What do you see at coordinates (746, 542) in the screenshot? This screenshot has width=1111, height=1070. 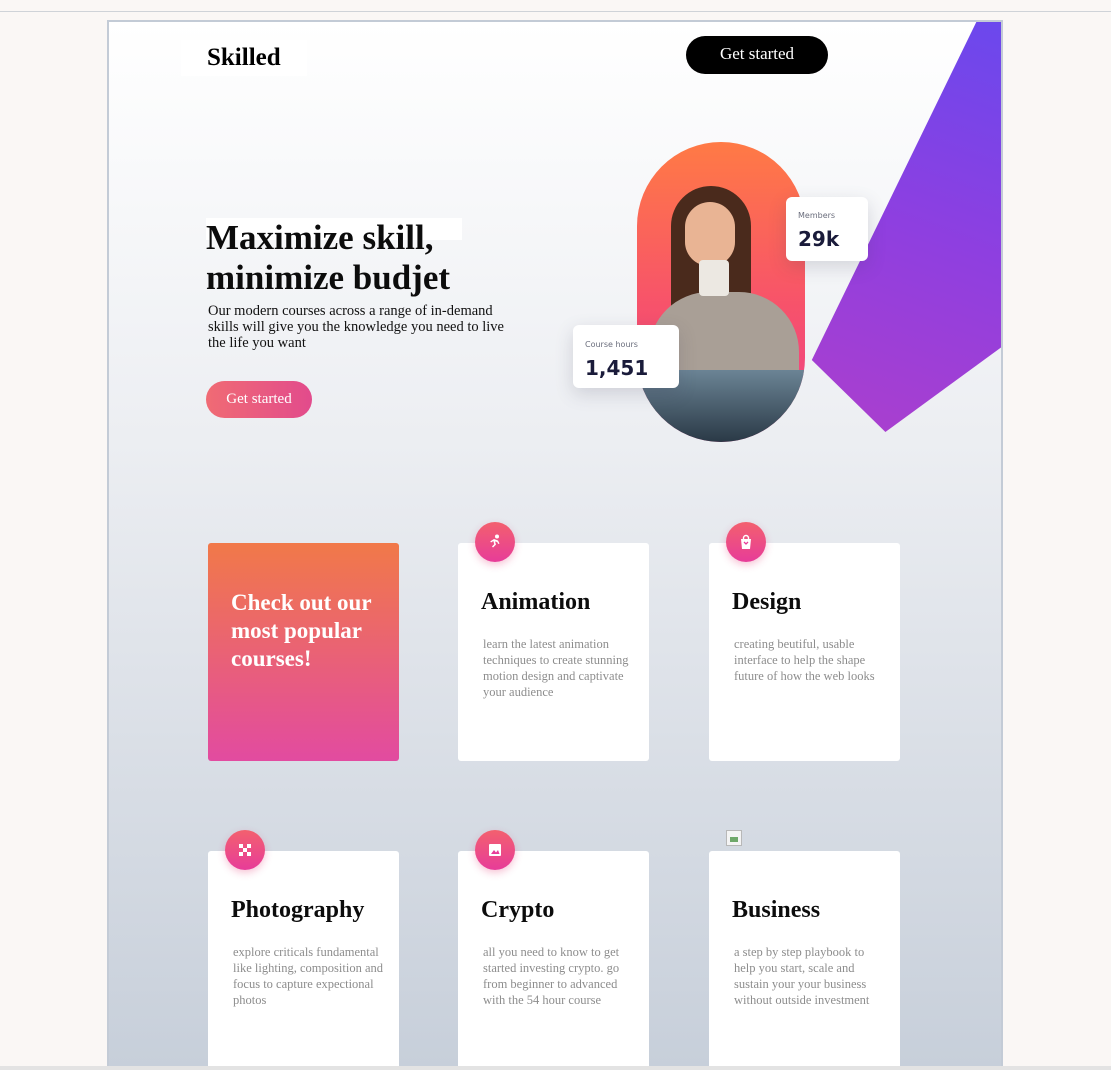 I see `shopping-bag-icon` at bounding box center [746, 542].